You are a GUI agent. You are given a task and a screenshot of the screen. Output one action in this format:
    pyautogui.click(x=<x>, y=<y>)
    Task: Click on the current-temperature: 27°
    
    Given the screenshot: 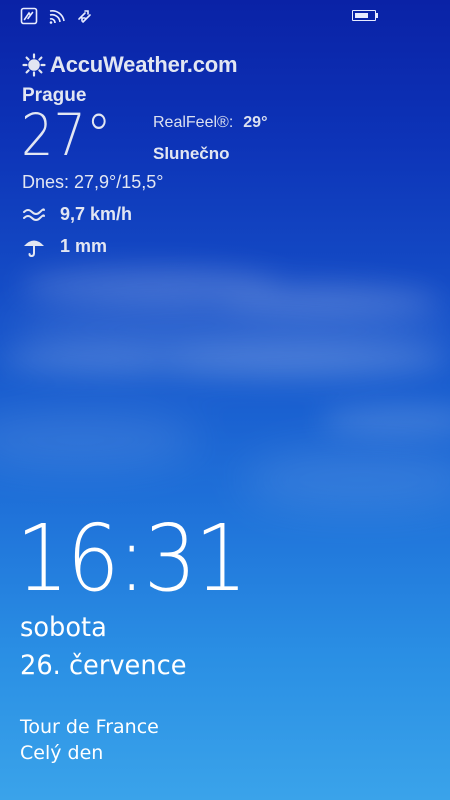 What is the action you would take?
    pyautogui.click(x=66, y=135)
    